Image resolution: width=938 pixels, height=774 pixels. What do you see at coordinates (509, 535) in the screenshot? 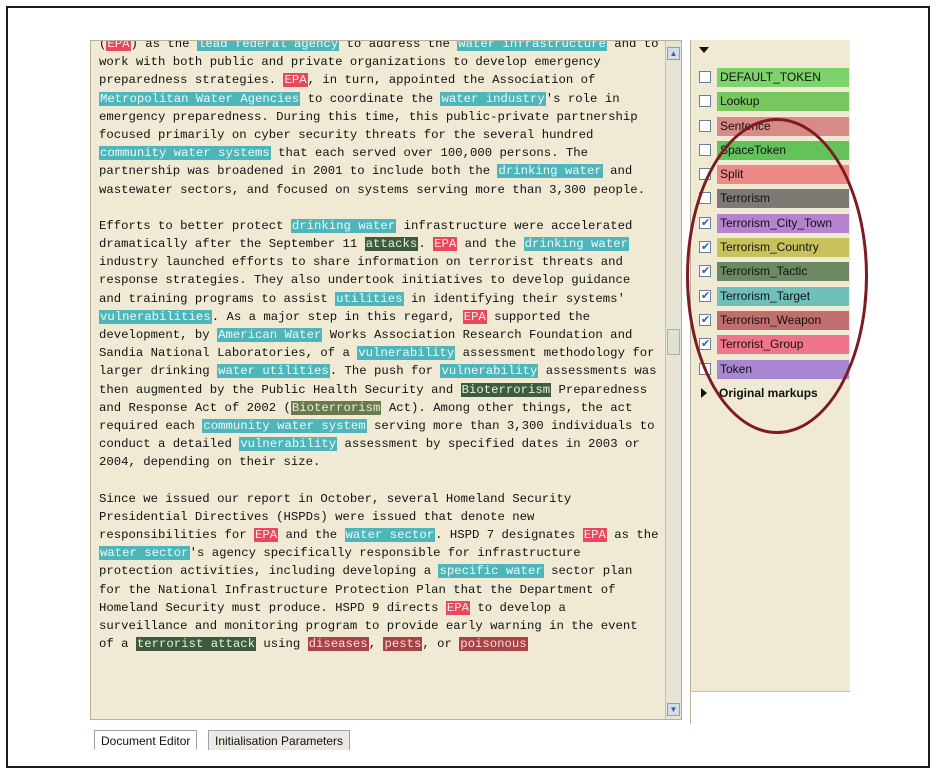
I see `text-run: . HSPD 7 designates` at bounding box center [509, 535].